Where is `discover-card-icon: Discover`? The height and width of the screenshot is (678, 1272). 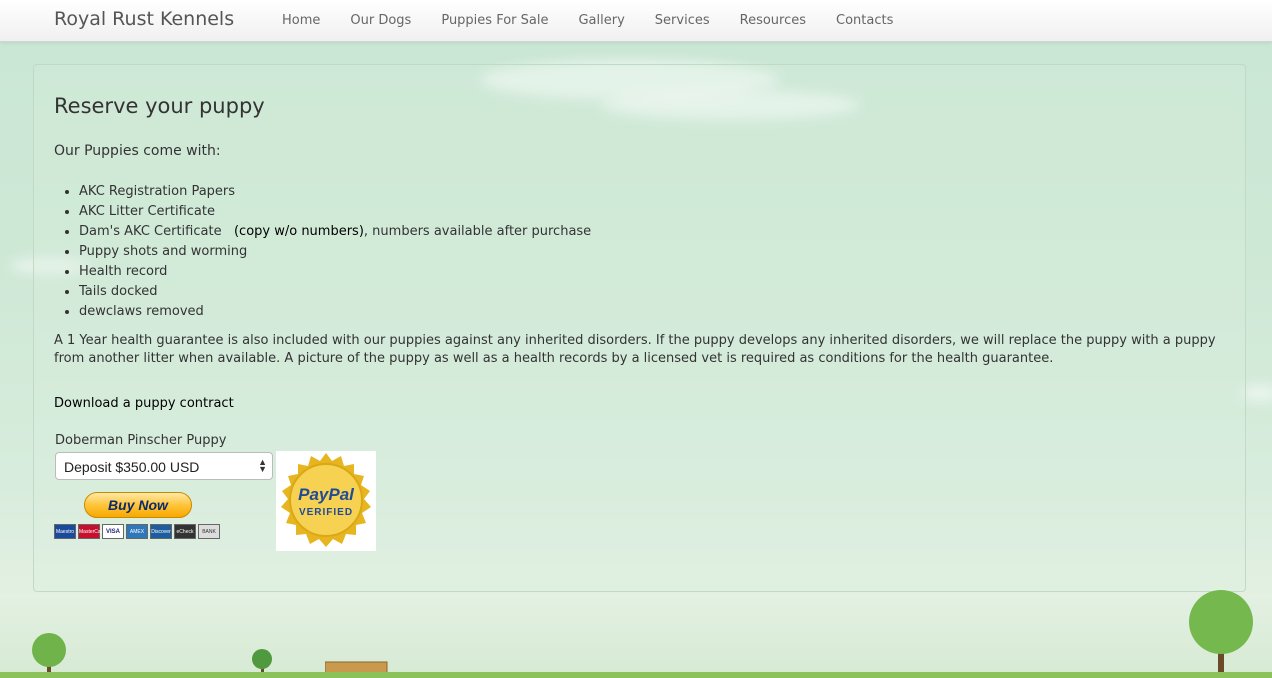
discover-card-icon: Discover is located at coordinates (161, 531).